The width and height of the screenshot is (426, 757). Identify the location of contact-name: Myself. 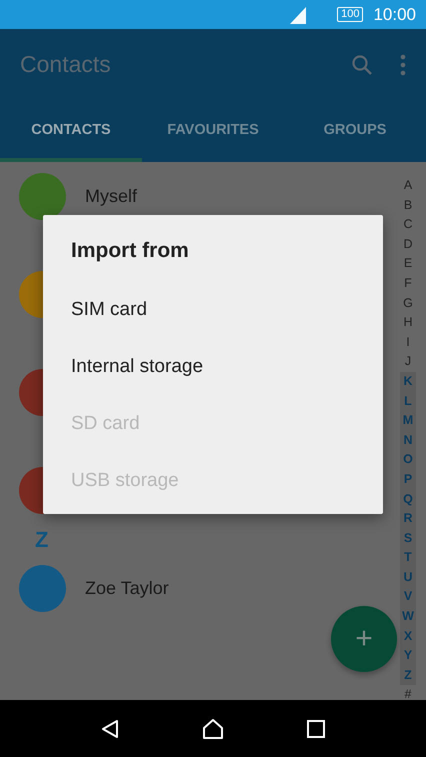
(111, 196).